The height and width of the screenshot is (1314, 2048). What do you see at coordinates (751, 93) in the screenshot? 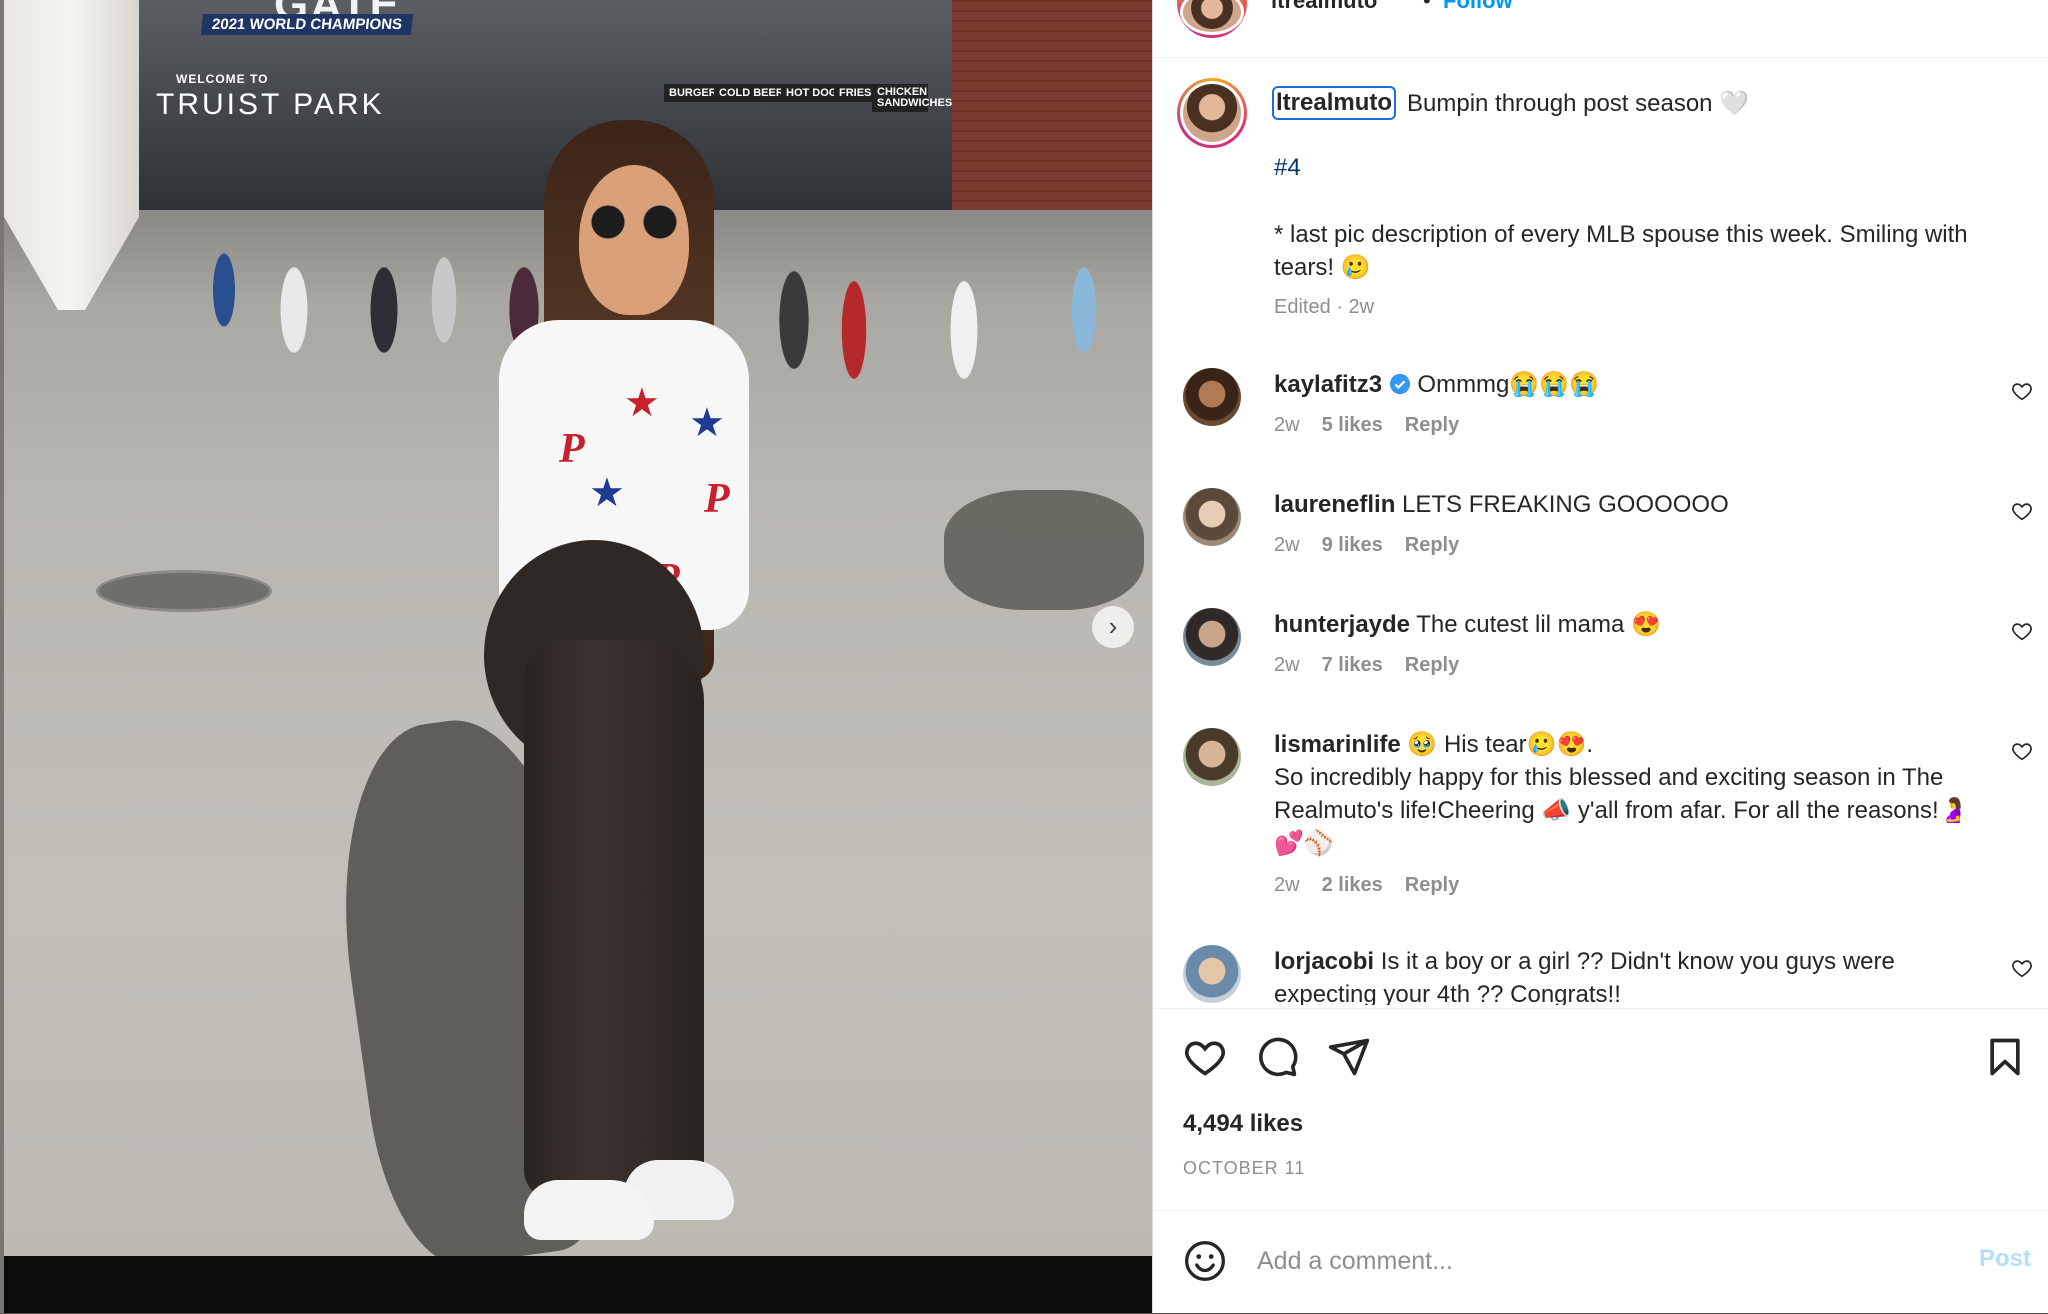
I see `shop-sign: COLD BEER` at bounding box center [751, 93].